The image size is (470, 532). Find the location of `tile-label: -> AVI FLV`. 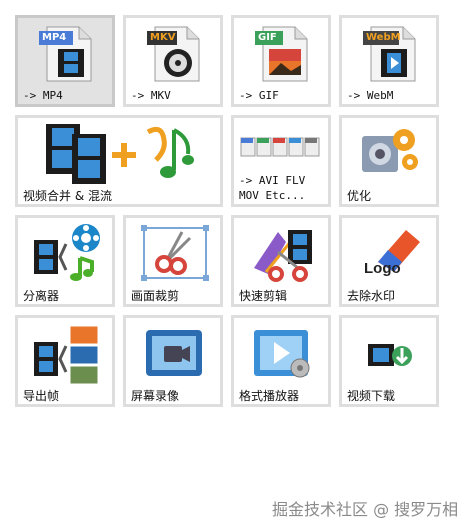

tile-label: -> AVI FLV is located at coordinates (272, 180).